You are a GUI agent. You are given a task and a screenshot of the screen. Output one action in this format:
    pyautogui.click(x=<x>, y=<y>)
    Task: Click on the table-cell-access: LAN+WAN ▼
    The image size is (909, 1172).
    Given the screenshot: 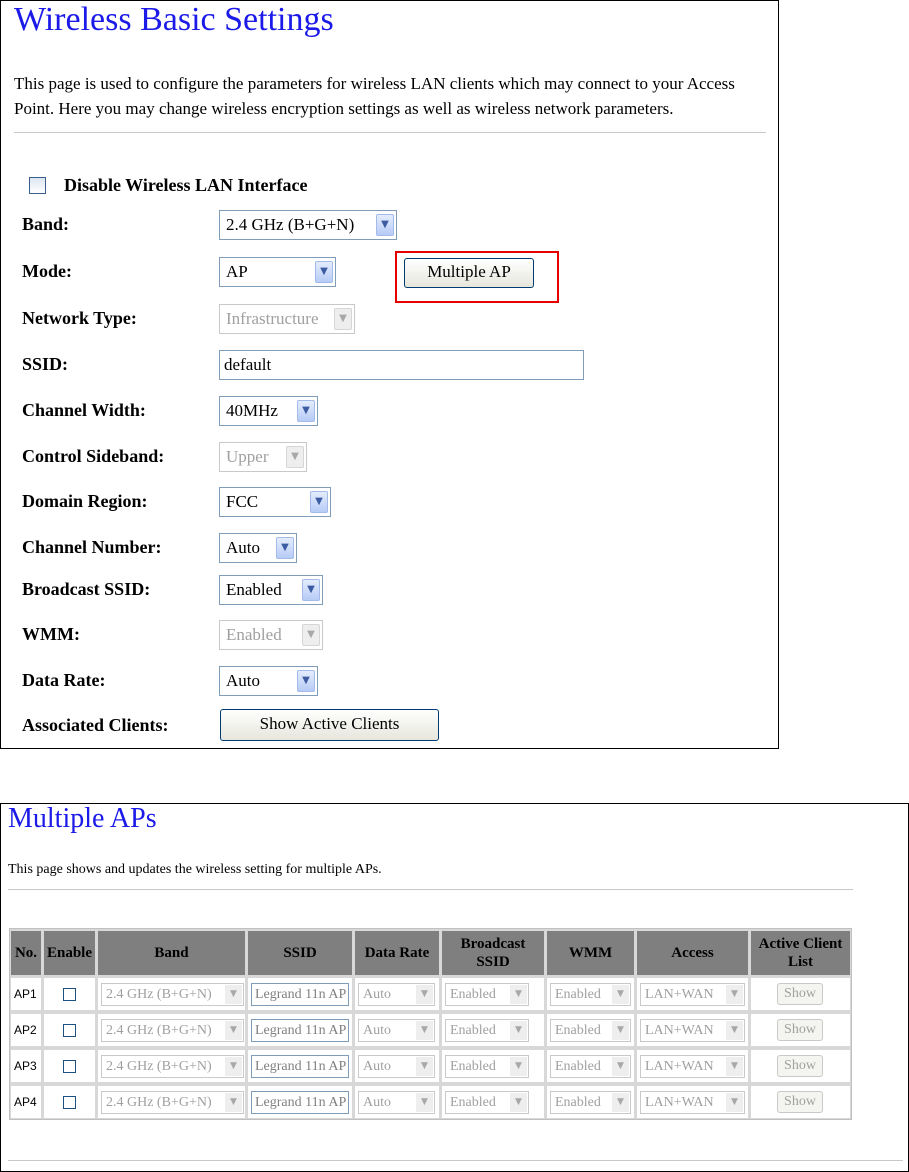 What is the action you would take?
    pyautogui.click(x=692, y=1030)
    